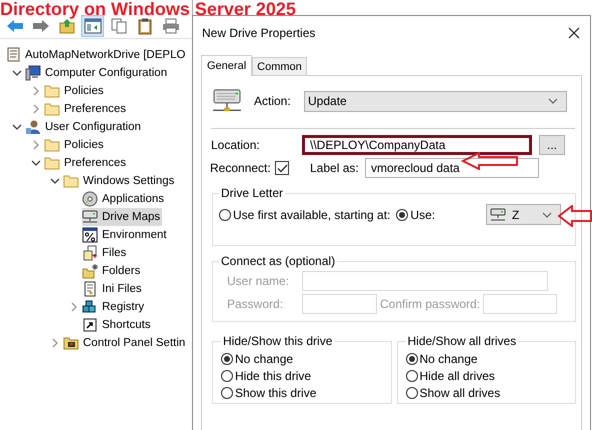  I want to click on group-title: Connect as (optional), so click(278, 261).